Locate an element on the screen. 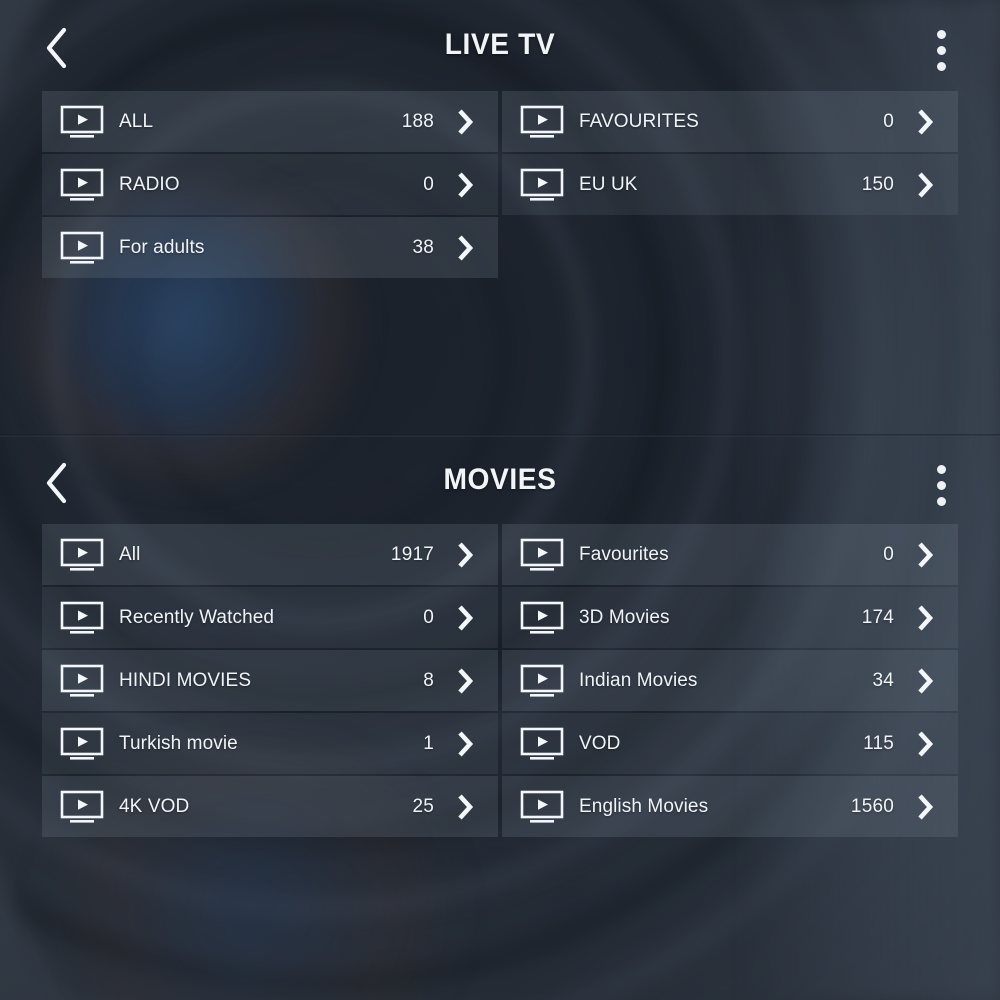 This screenshot has width=1000, height=1000. panel-divider is located at coordinates (500, 435).